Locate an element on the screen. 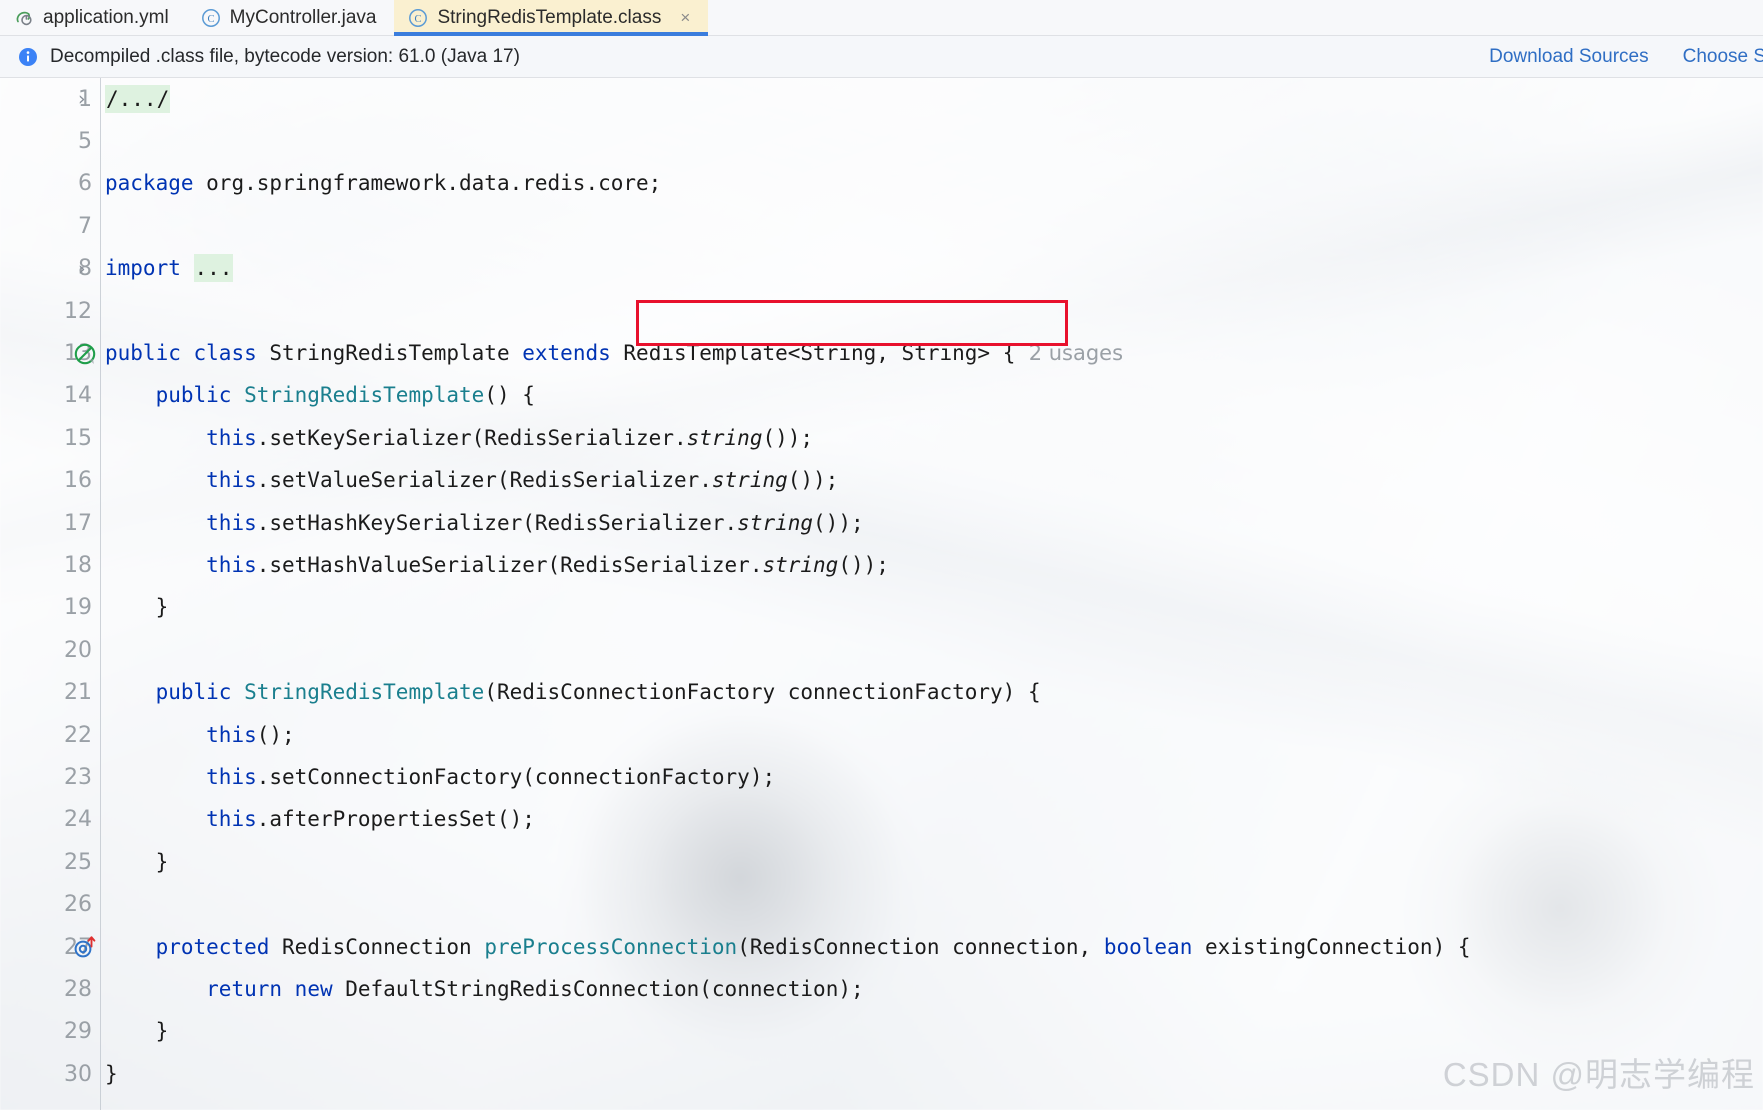 This screenshot has width=1763, height=1110. line-gutter: 26 is located at coordinates (50, 904).